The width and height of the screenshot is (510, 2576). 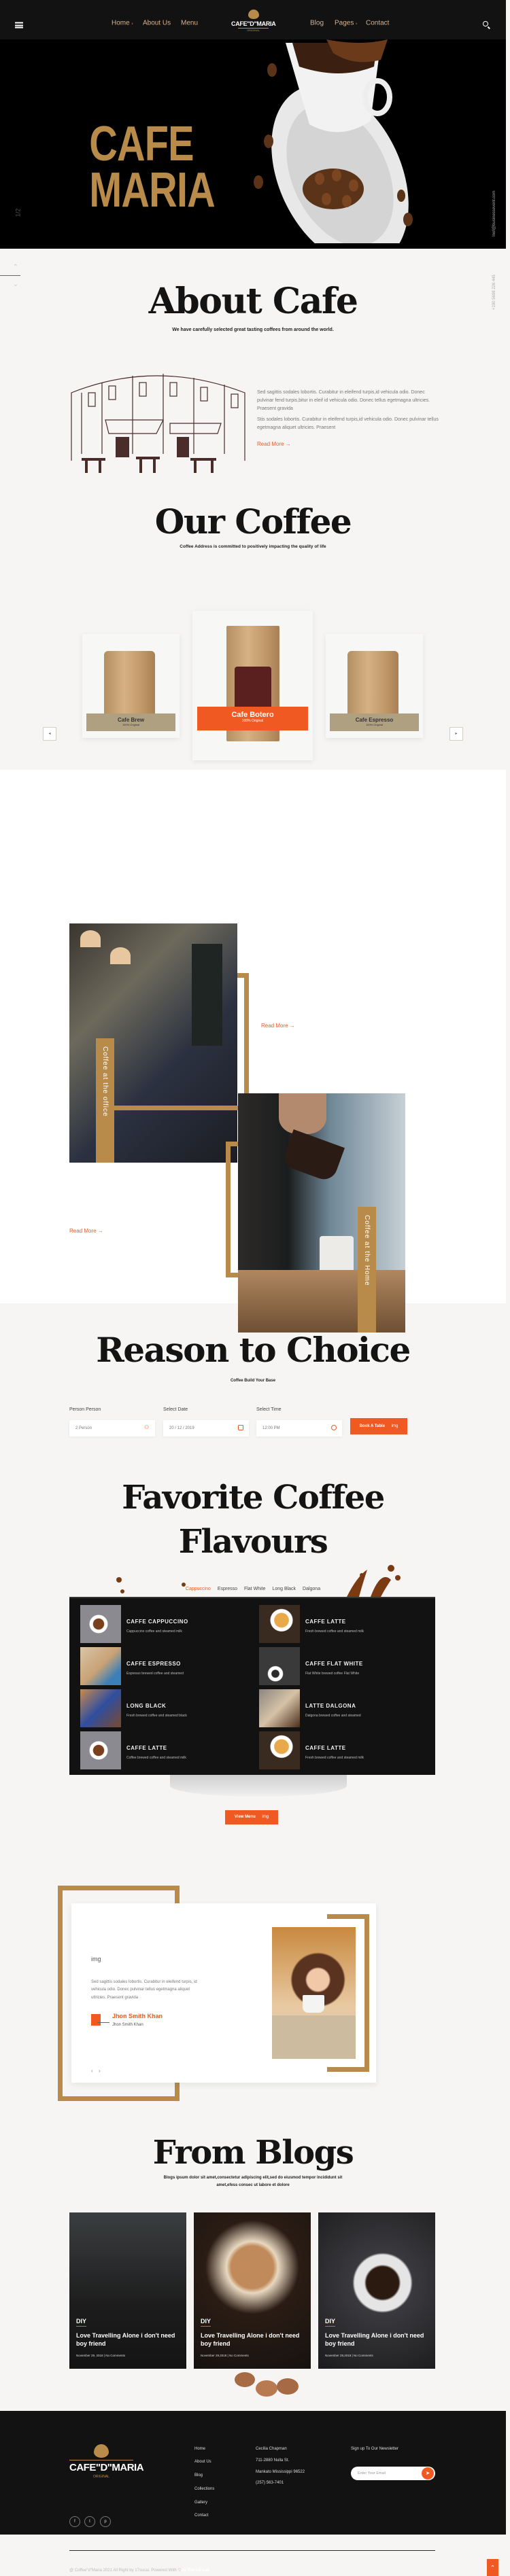 What do you see at coordinates (299, 1428) in the screenshot?
I see `time-input: 12:00 PM` at bounding box center [299, 1428].